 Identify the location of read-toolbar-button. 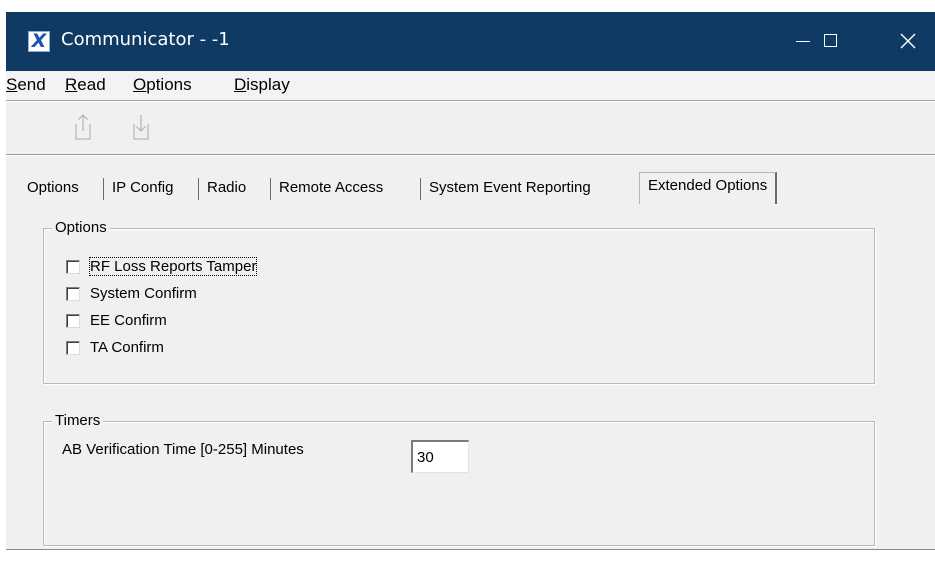
(141, 127).